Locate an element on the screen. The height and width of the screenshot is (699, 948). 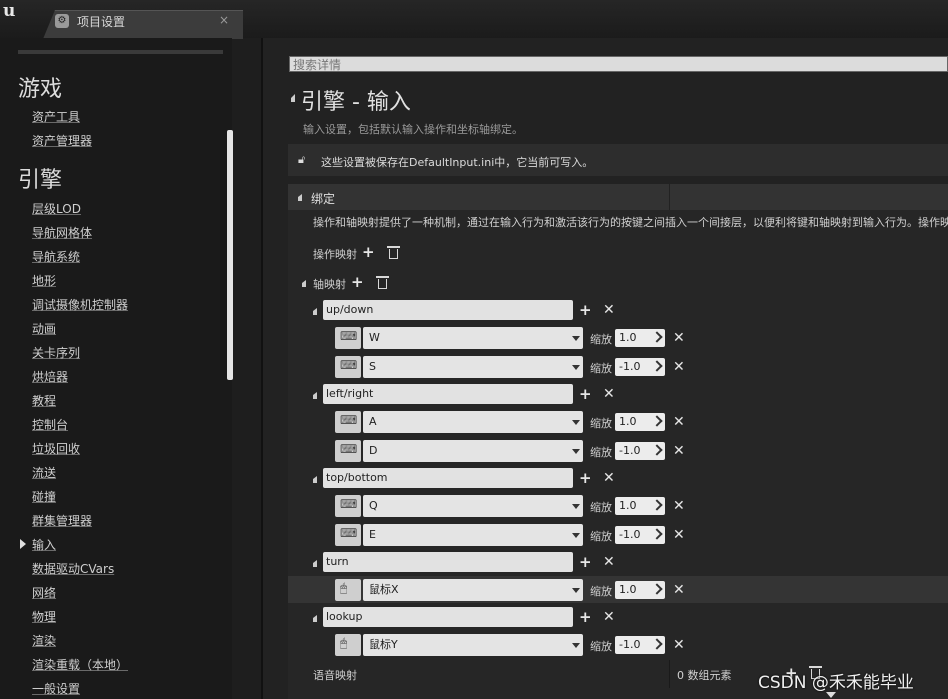
key-value: 鼠标X is located at coordinates (384, 589).